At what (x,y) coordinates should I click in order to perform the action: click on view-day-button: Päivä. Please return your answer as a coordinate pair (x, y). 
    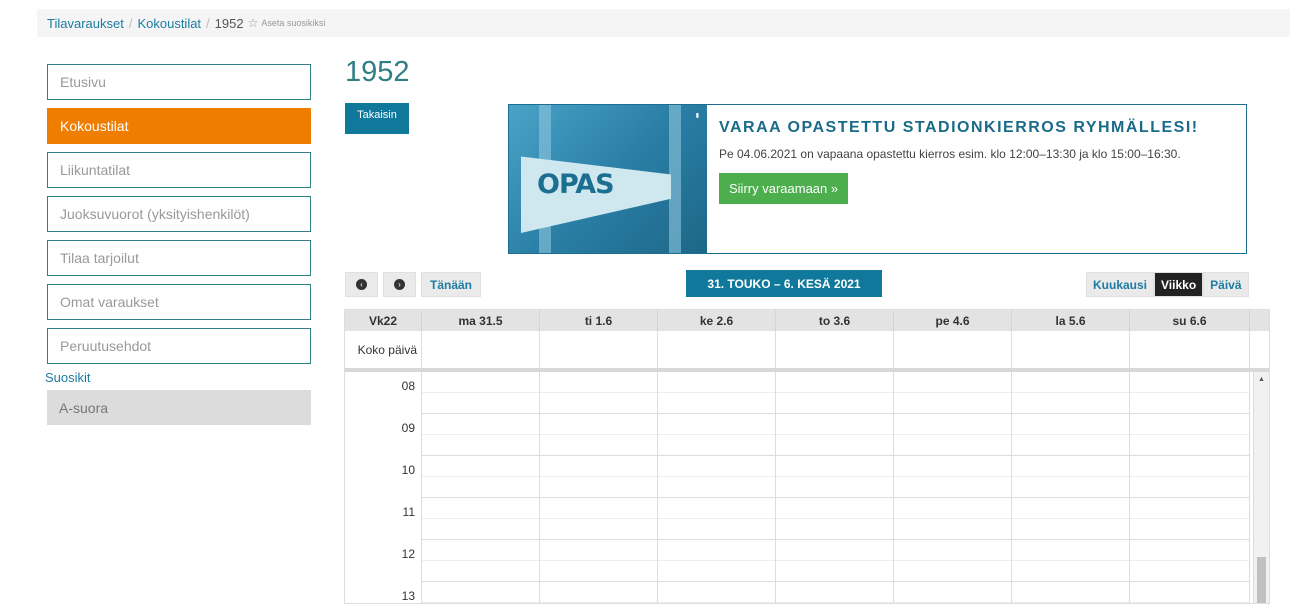
    Looking at the image, I should click on (1226, 284).